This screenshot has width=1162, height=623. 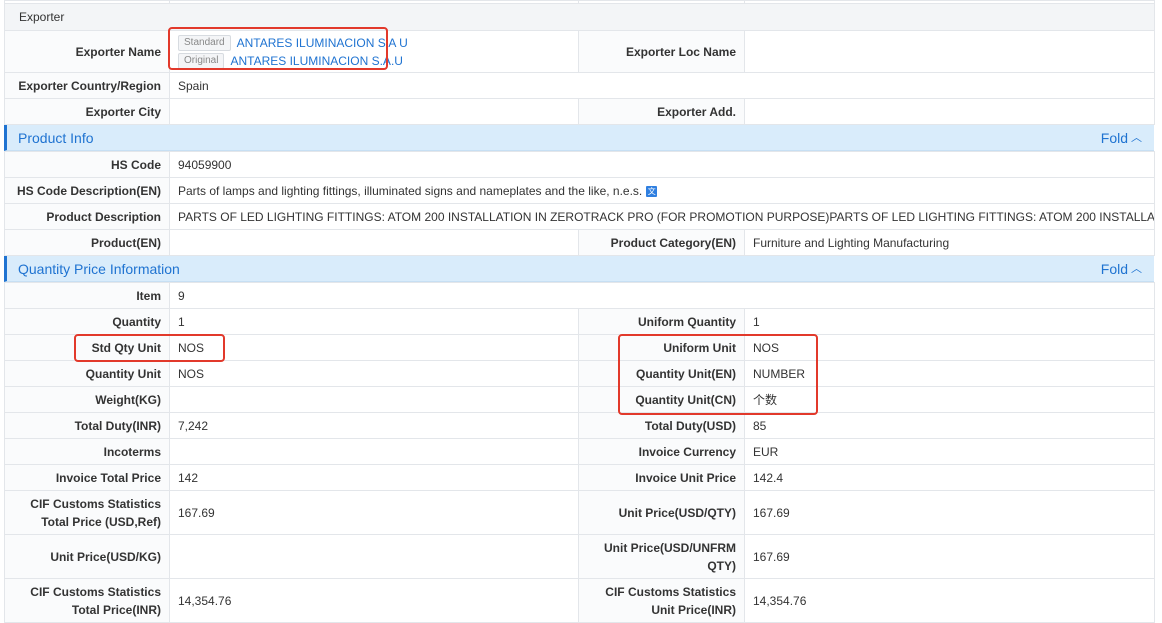 I want to click on invoice-unit-price-label: Invoice Unit Price, so click(x=661, y=477).